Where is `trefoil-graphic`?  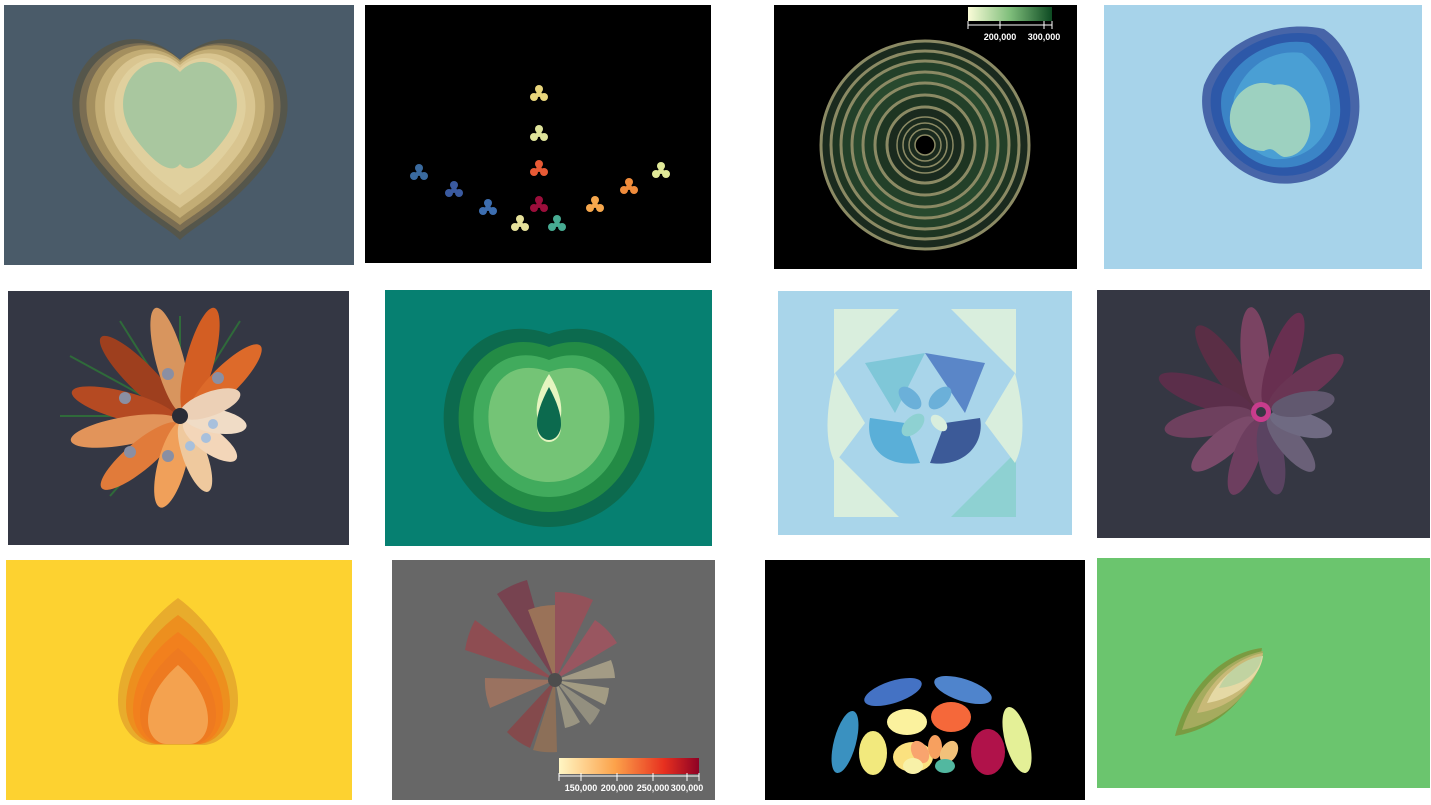
trefoil-graphic is located at coordinates (540, 158).